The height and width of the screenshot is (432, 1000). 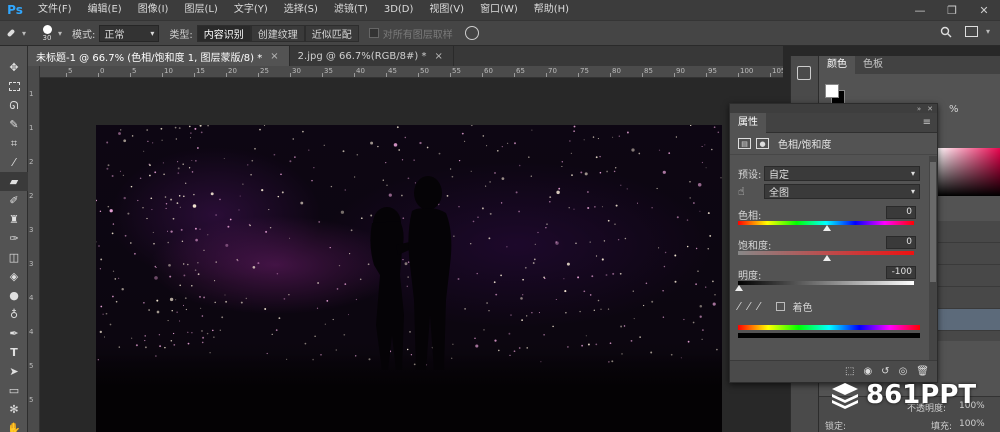 I want to click on eyedropper-plus-icon: ⁄, so click(x=749, y=306).